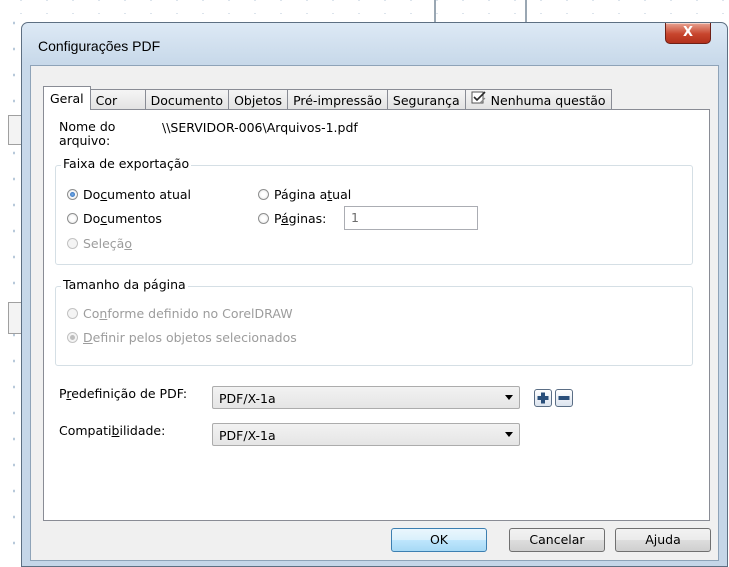 This screenshot has height=567, width=729. I want to click on remove-preset-button, so click(564, 398).